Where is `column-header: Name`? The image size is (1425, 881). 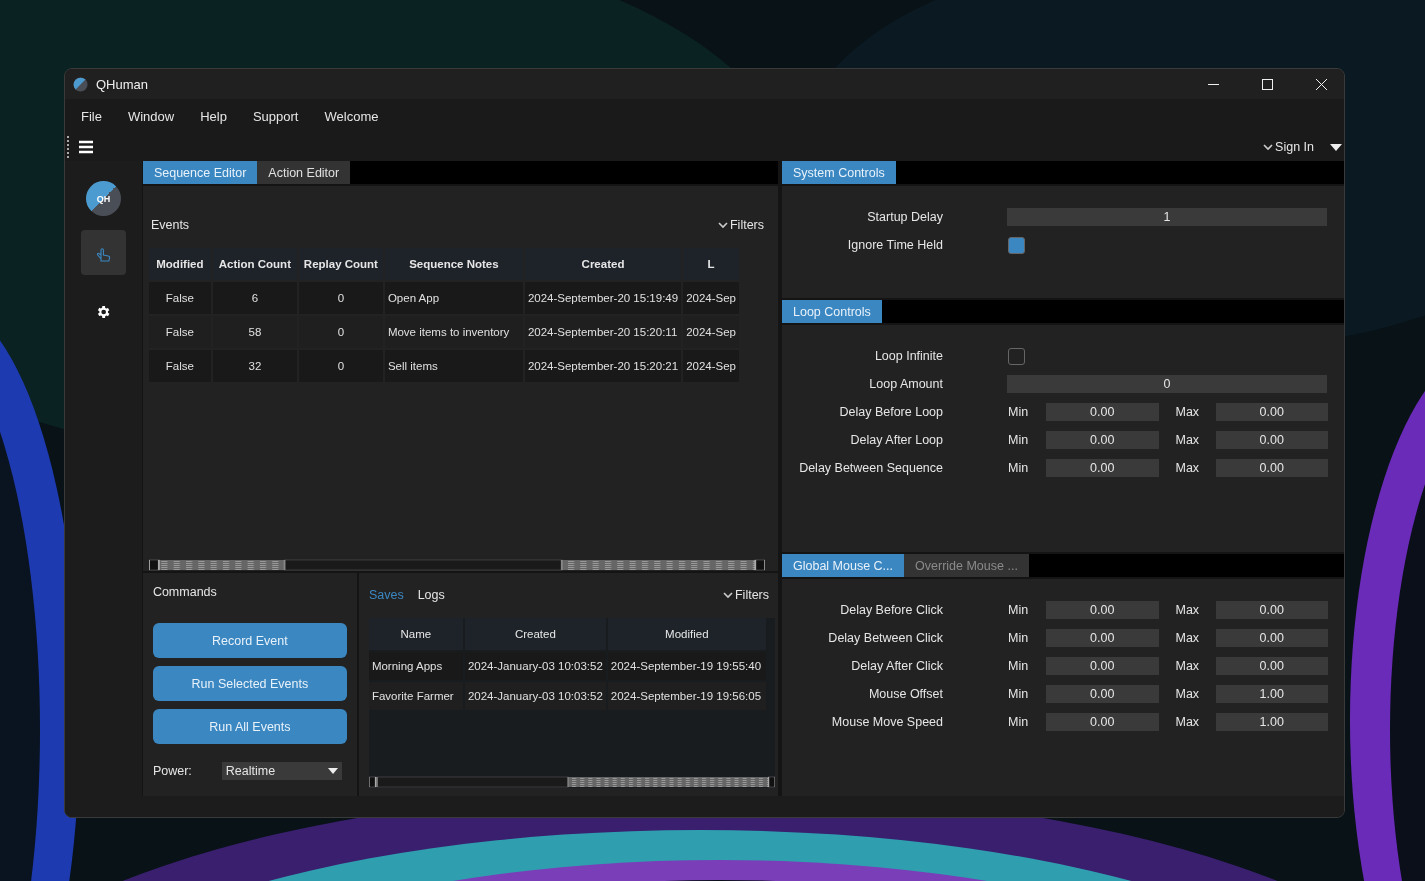
column-header: Name is located at coordinates (415, 634).